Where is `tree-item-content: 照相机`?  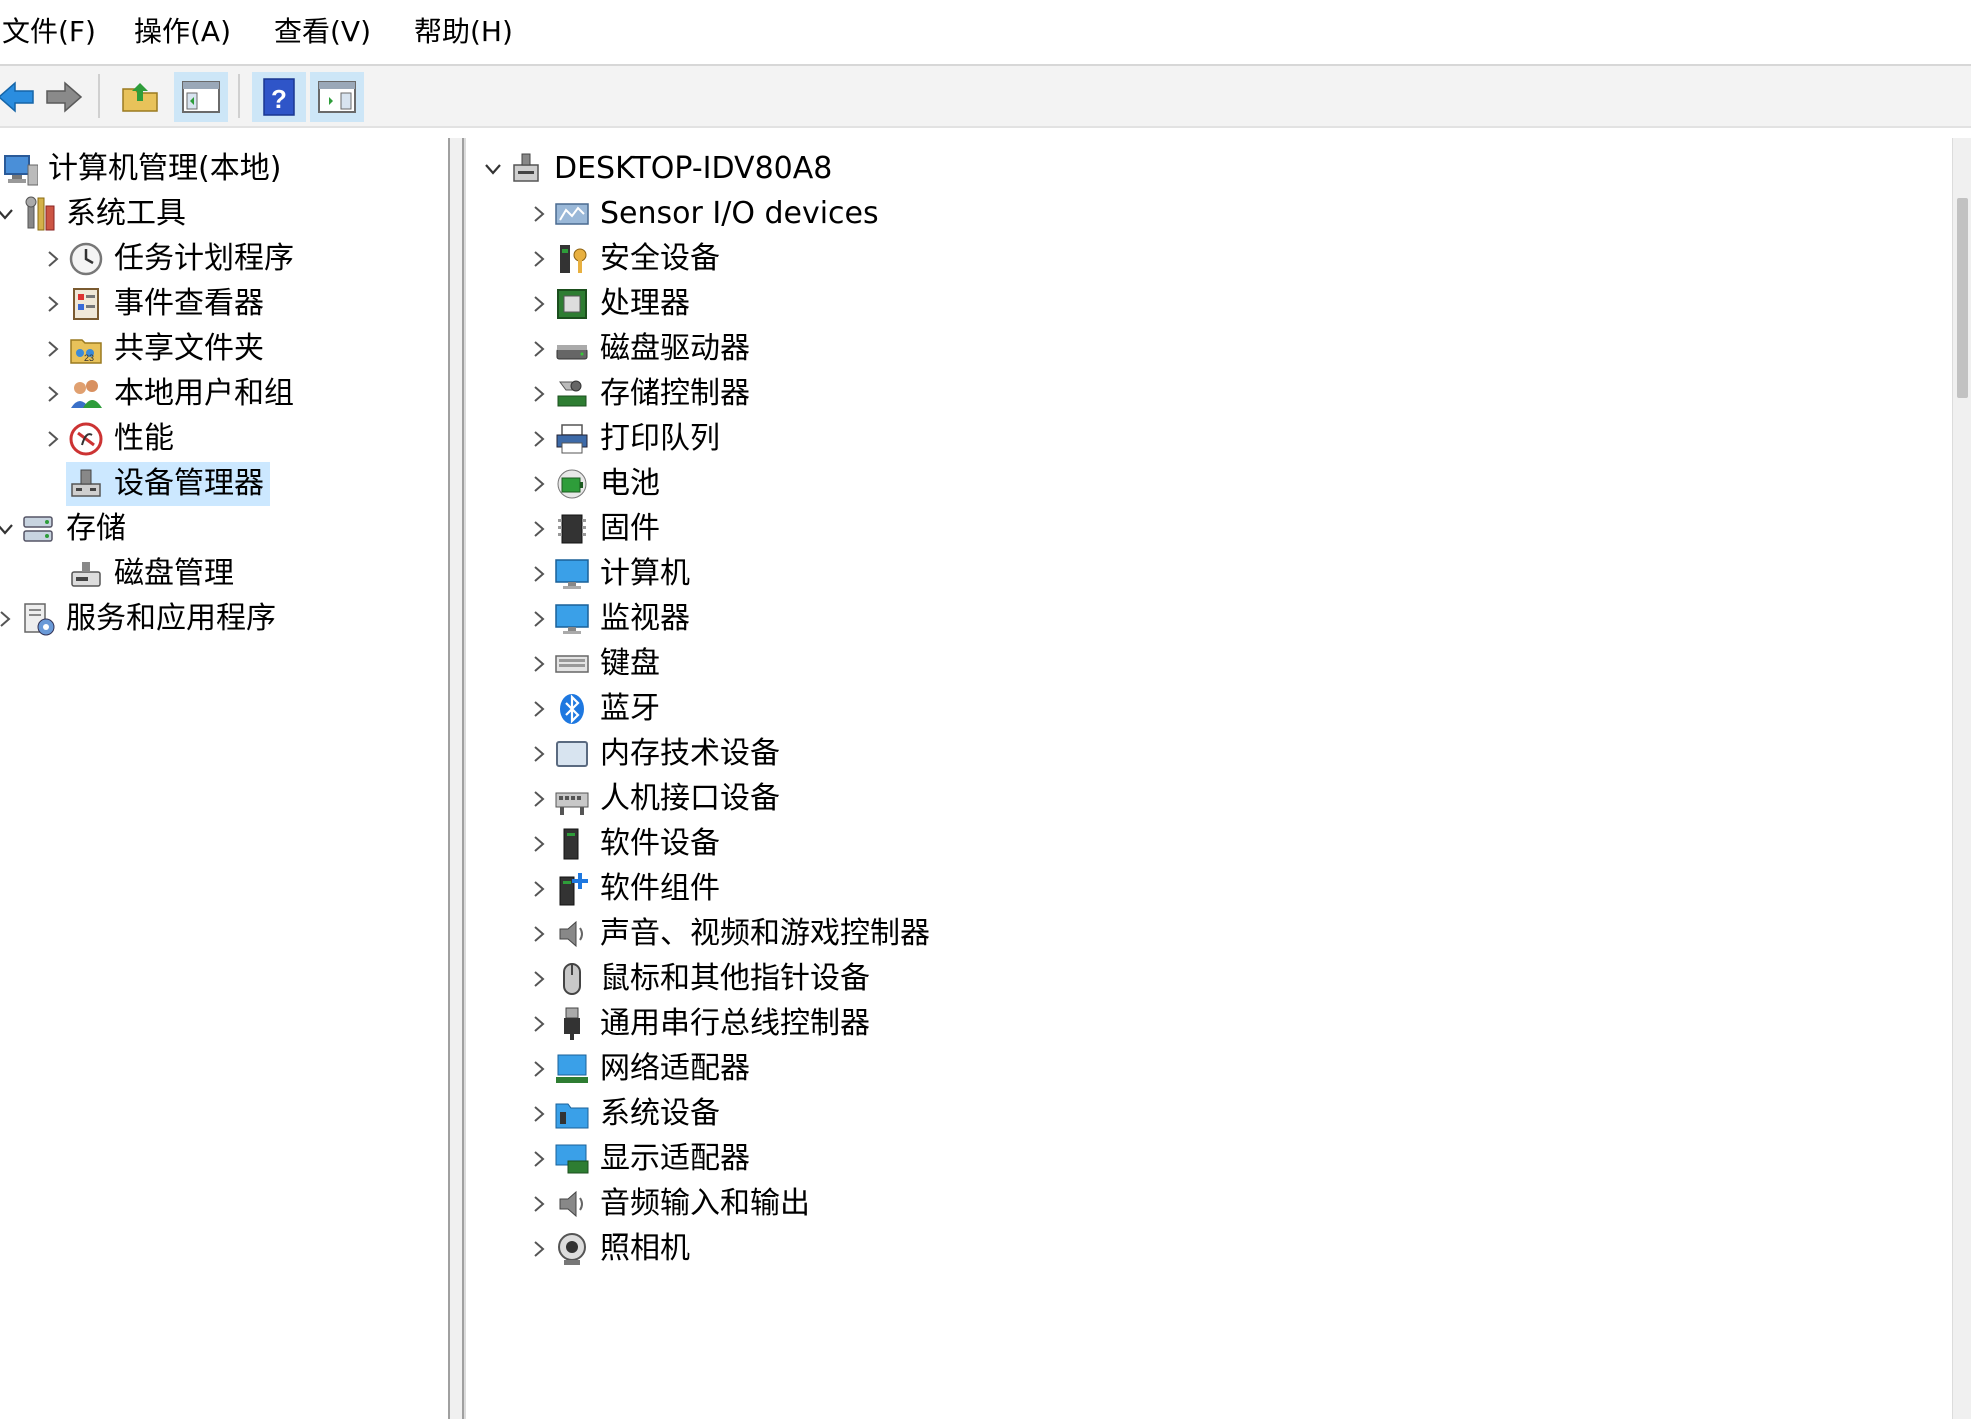
tree-item-content: 照相机 is located at coordinates (624, 1249).